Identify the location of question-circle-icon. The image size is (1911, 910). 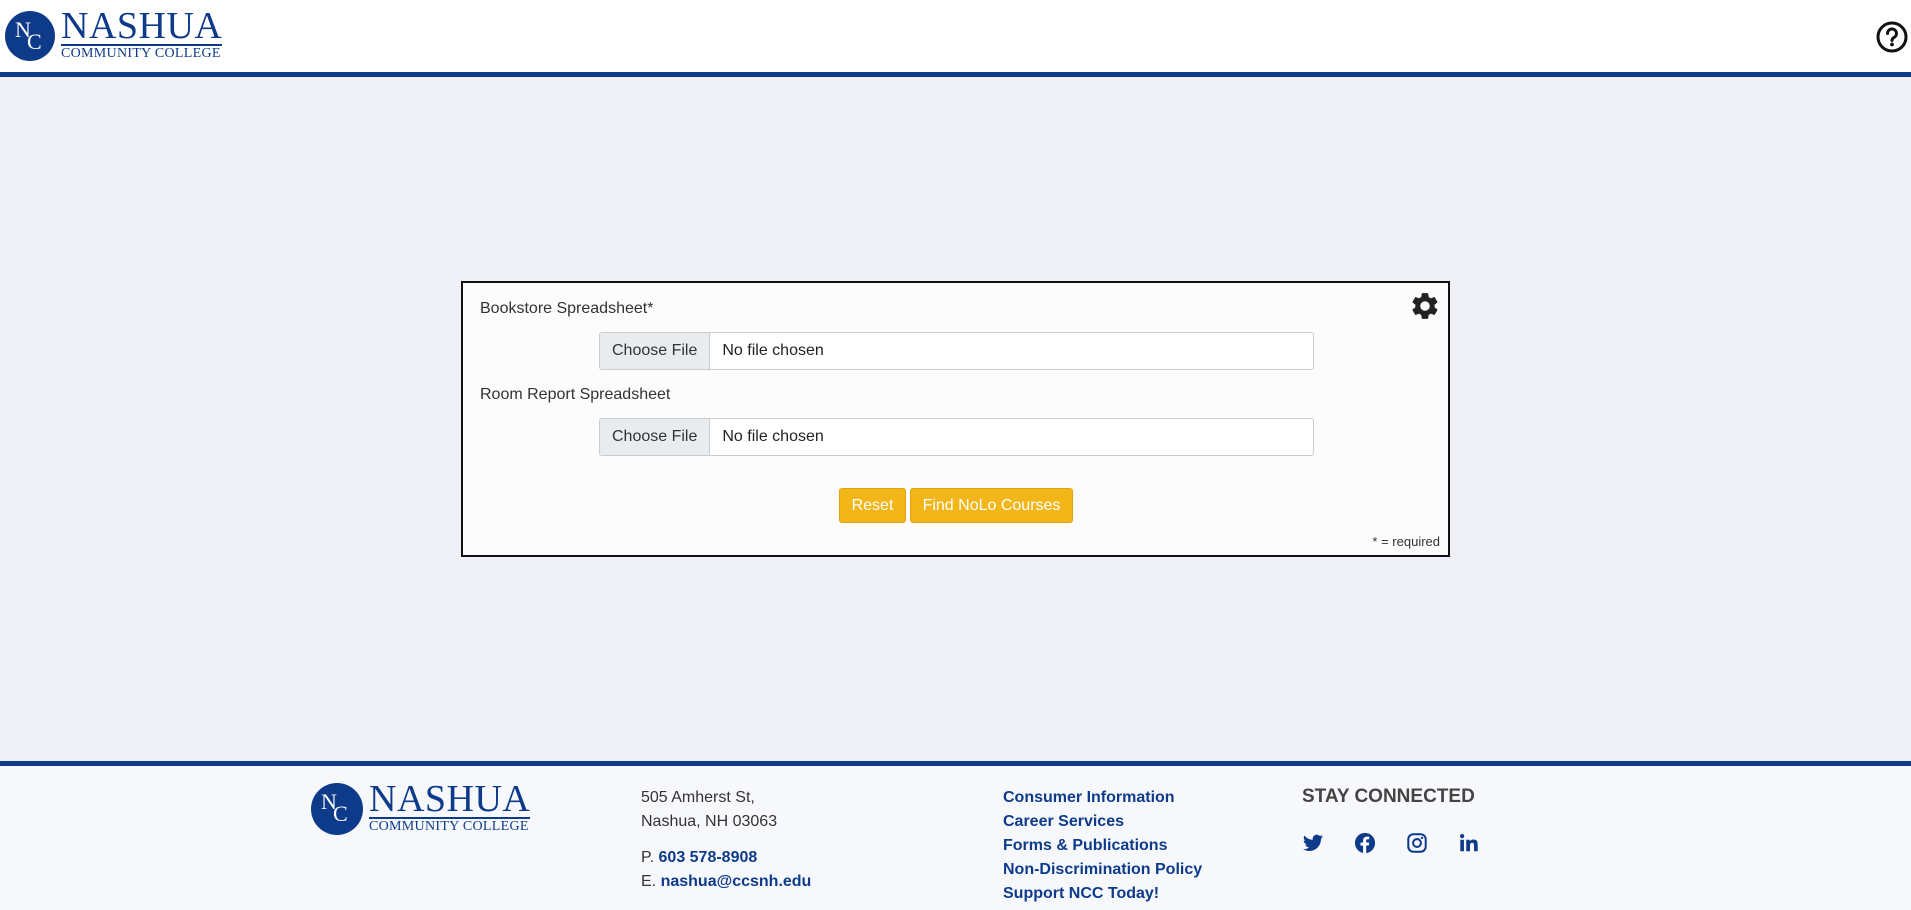
(1892, 37).